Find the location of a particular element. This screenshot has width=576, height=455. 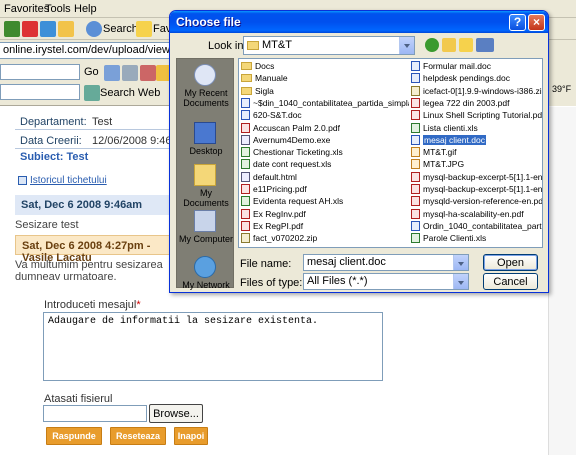

open-button: Open is located at coordinates (510, 262).